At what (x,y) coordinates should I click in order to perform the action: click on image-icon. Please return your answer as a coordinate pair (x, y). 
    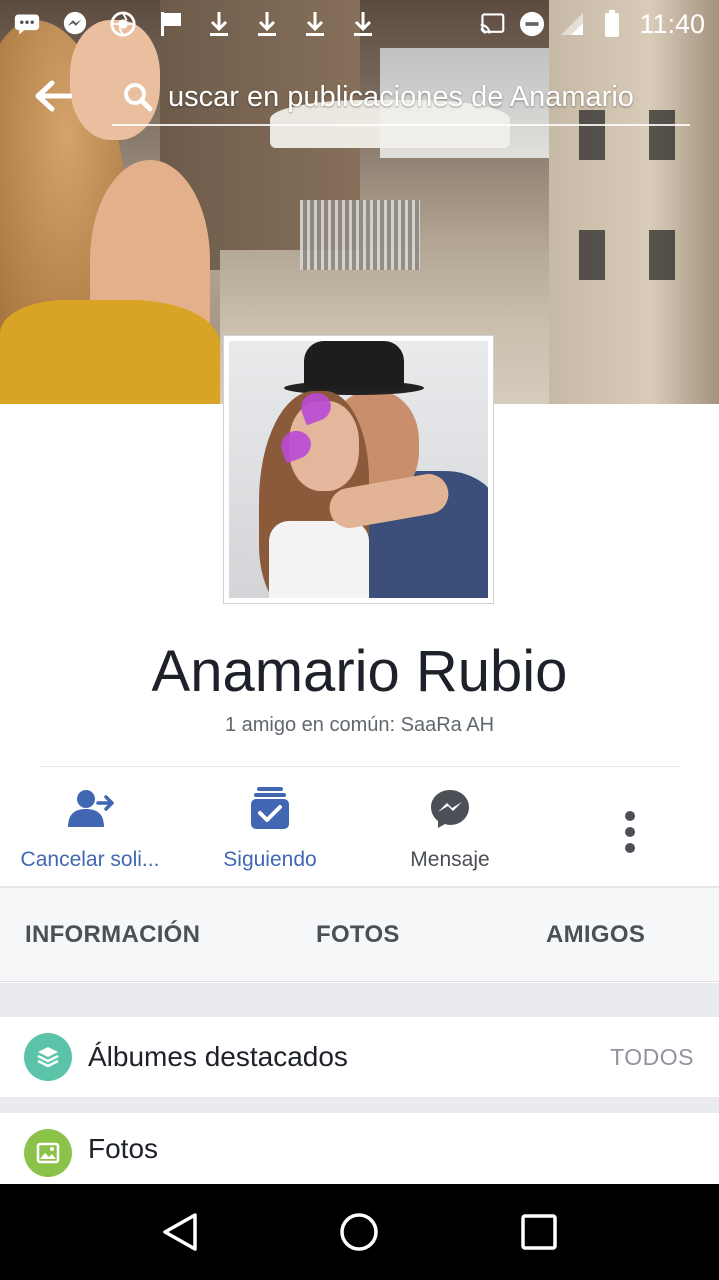
    Looking at the image, I should click on (48, 1153).